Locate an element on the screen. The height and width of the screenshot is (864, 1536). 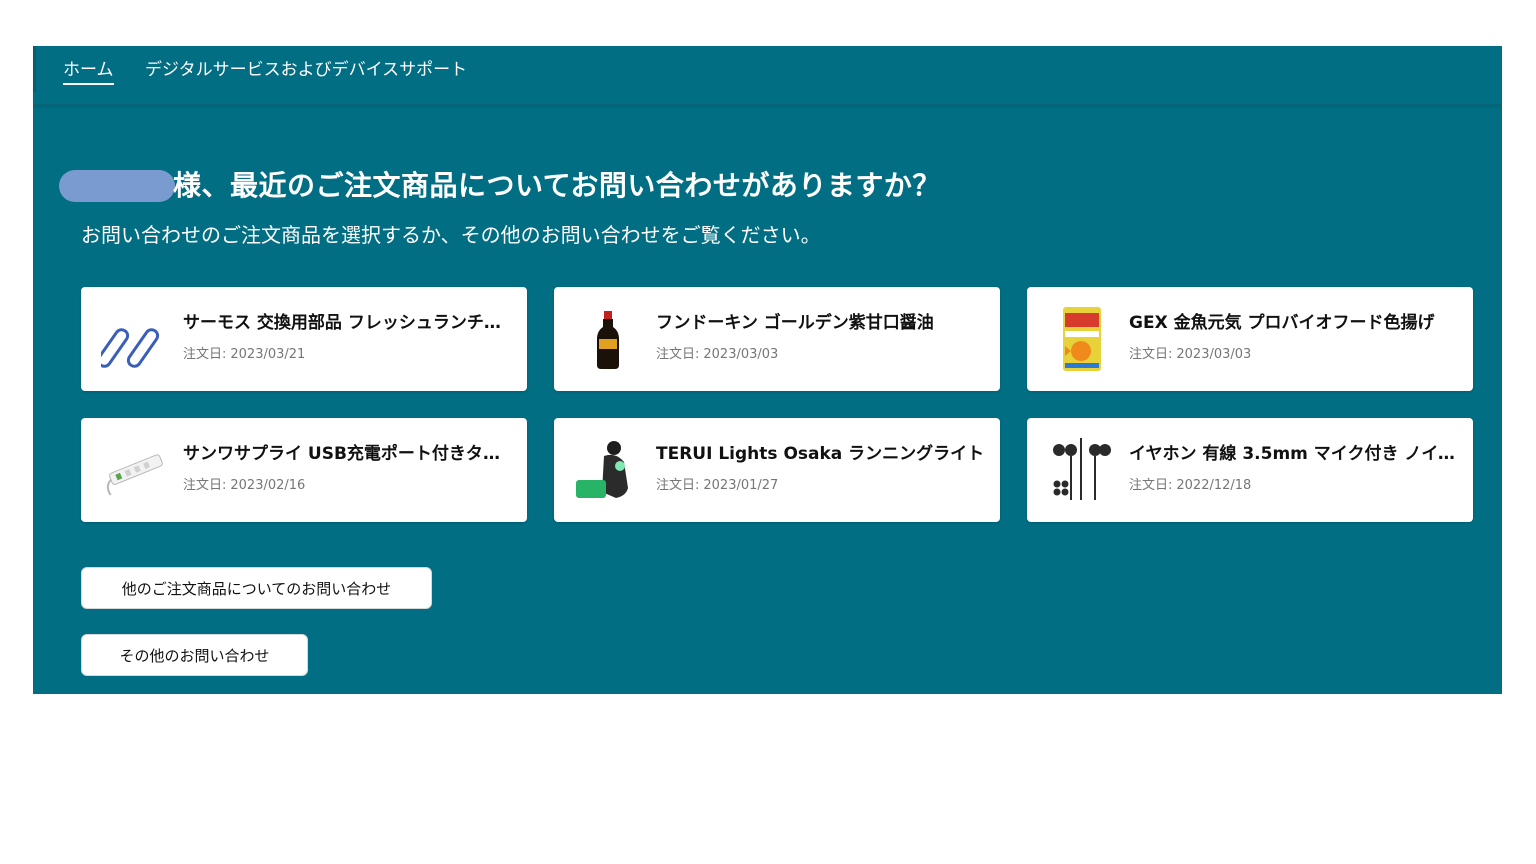
order-title: イヤホン 有線 3.5mm マイク付き ノイズキャンセリング is located at coordinates (1294, 454).